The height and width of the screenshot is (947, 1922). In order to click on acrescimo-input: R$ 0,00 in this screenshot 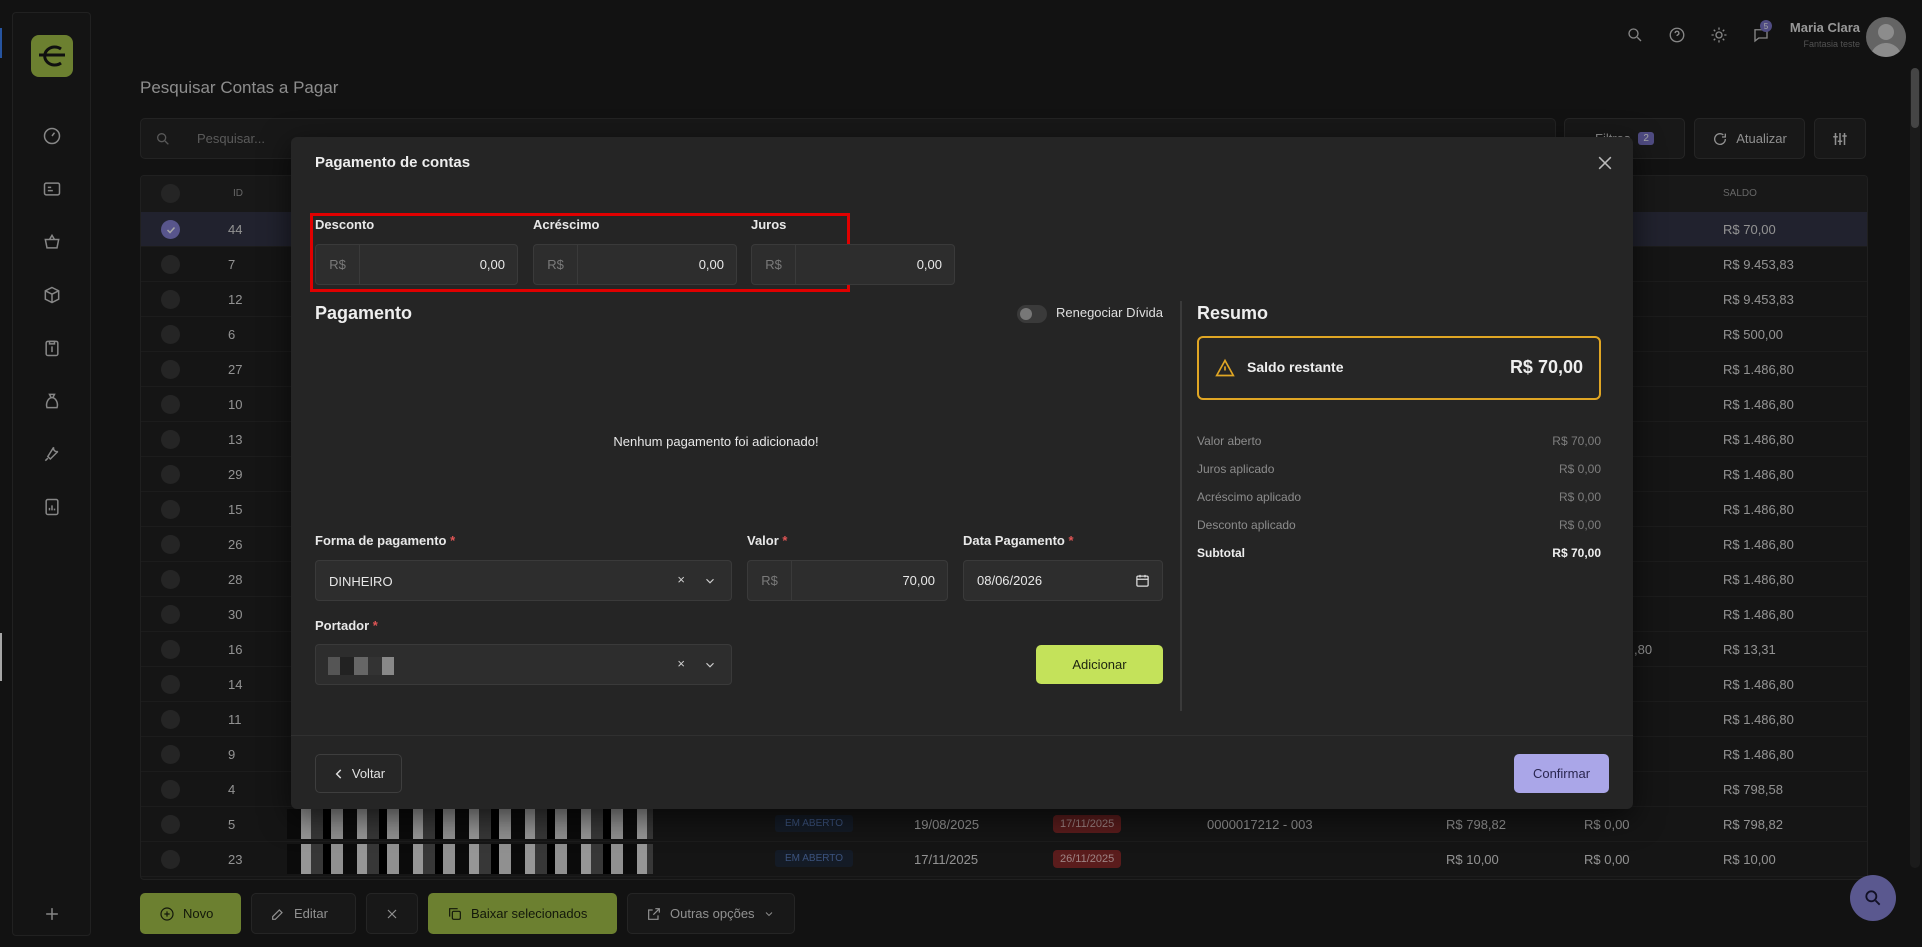, I will do `click(635, 264)`.